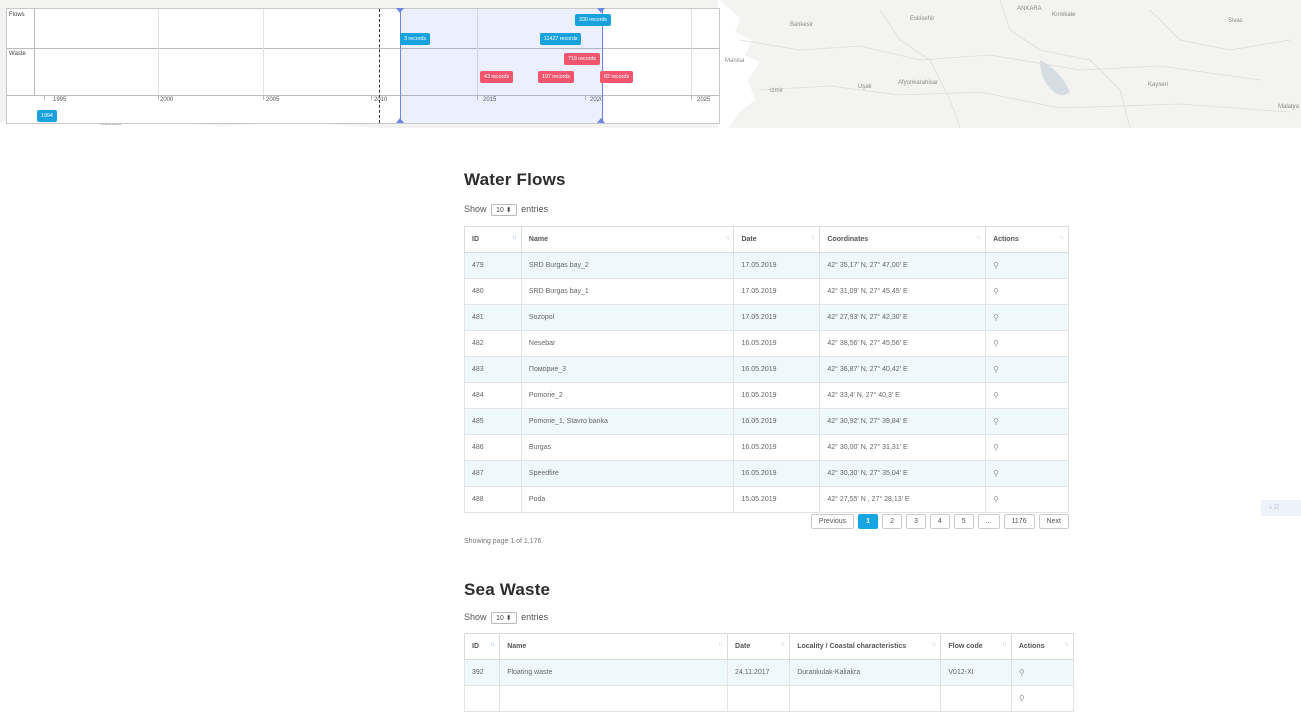 The width and height of the screenshot is (1301, 712). What do you see at coordinates (903, 239) in the screenshot?
I see `column-header-coordinates: Coordinates ↑↓` at bounding box center [903, 239].